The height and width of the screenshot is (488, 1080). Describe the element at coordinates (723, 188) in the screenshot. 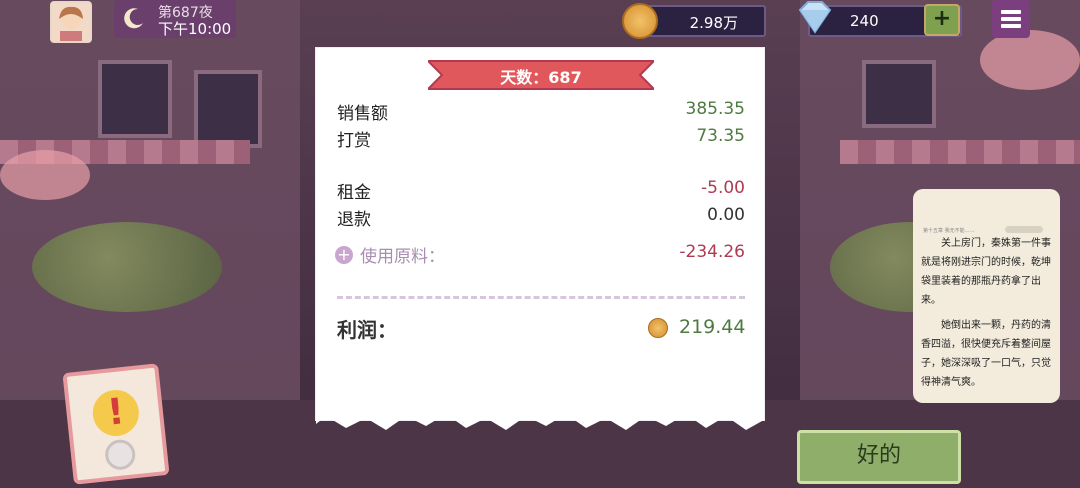

I see `rent-value: -5.00` at that location.